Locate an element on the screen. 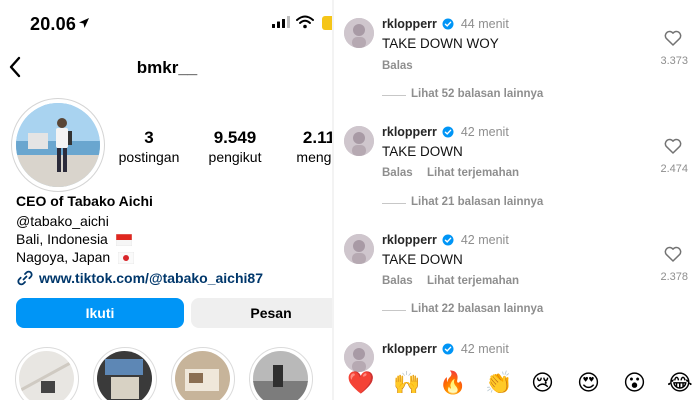 The height and width of the screenshot is (400, 700). like-count: 2.378 is located at coordinates (674, 277).